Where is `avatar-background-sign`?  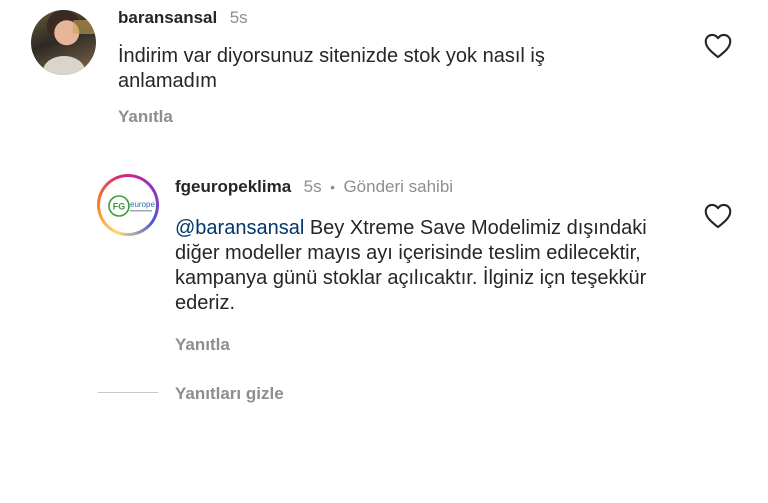
avatar-background-sign is located at coordinates (84, 27).